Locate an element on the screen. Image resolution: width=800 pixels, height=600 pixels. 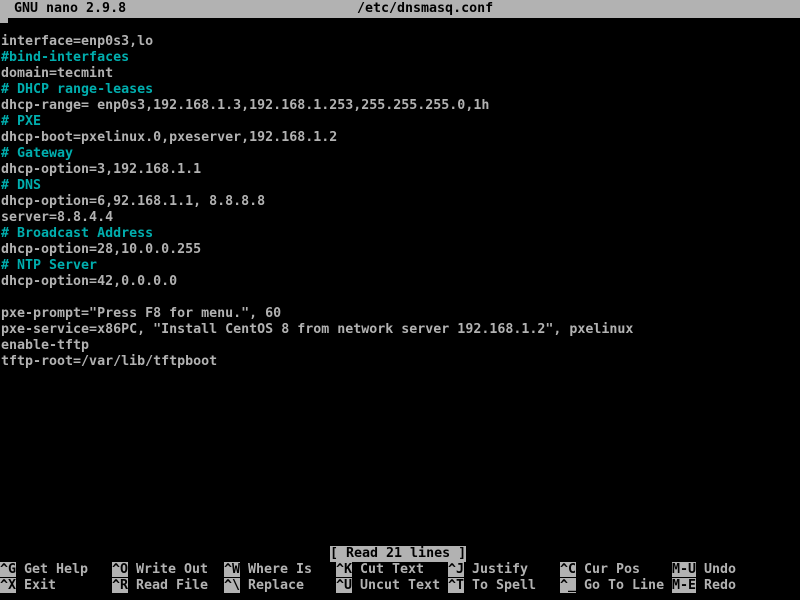
key-combo: M-U is located at coordinates (684, 569).